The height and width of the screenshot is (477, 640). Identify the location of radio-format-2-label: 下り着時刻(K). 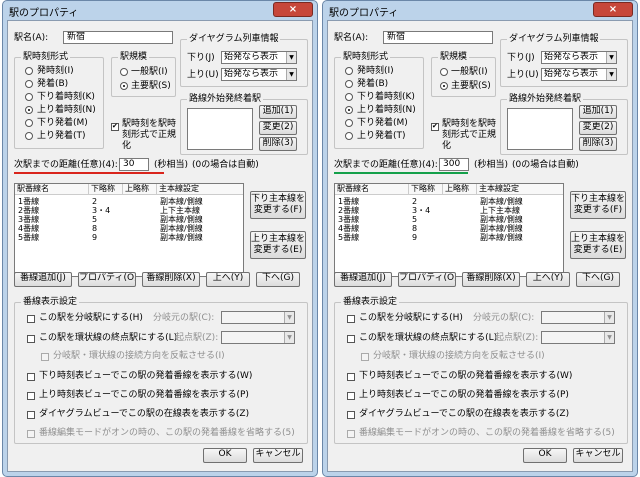
(386, 97).